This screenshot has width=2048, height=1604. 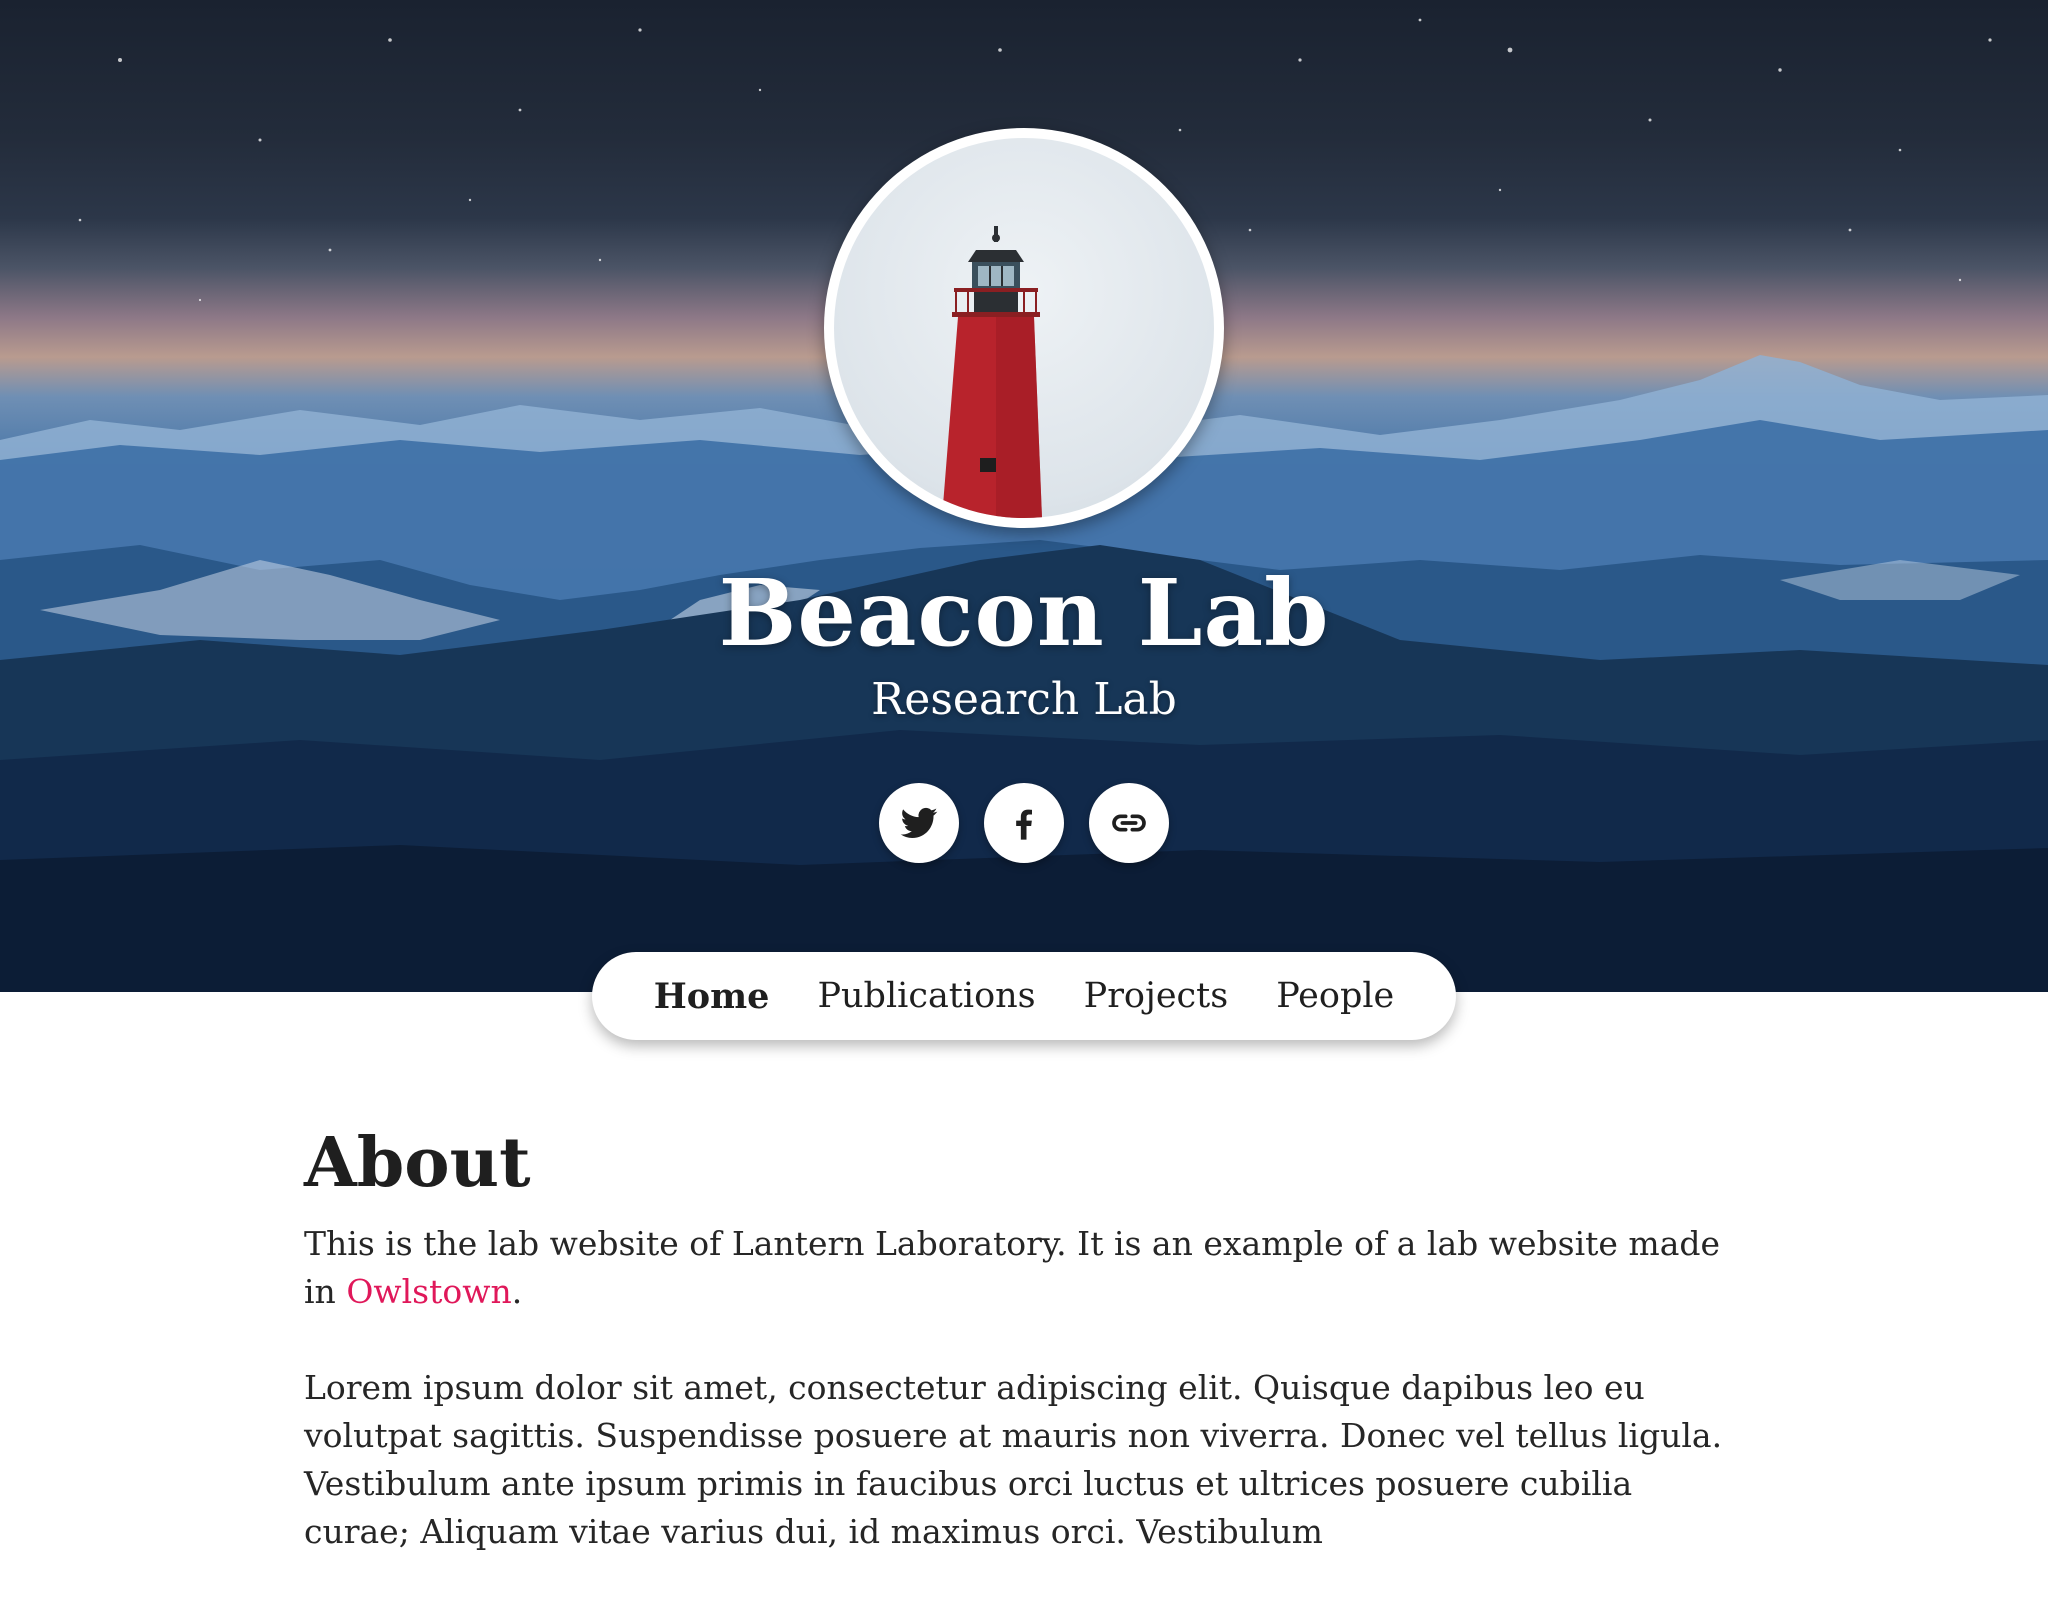 I want to click on facebook-icon, so click(x=1024, y=824).